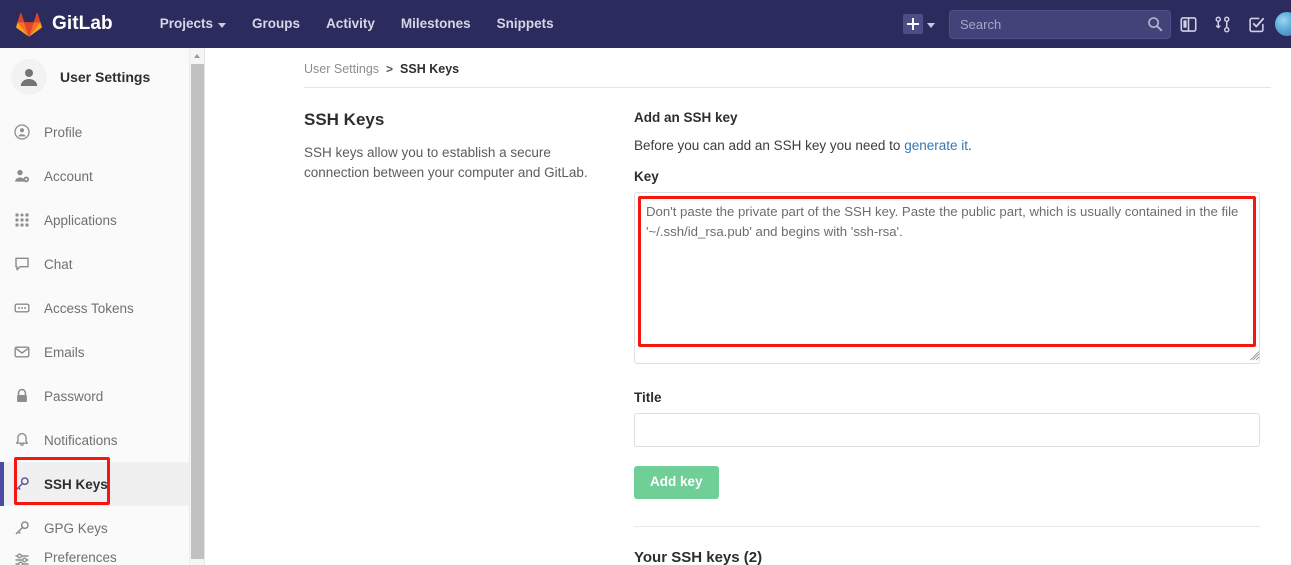 Image resolution: width=1291 pixels, height=565 pixels. What do you see at coordinates (22, 176) in the screenshot?
I see `account-icon` at bounding box center [22, 176].